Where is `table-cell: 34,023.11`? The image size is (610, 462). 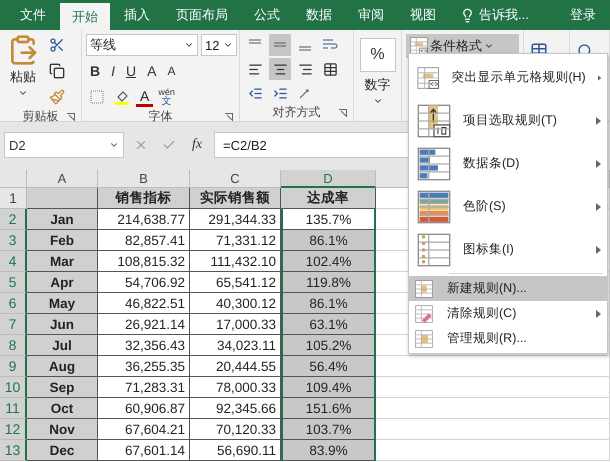
table-cell: 34,023.11 is located at coordinates (235, 345).